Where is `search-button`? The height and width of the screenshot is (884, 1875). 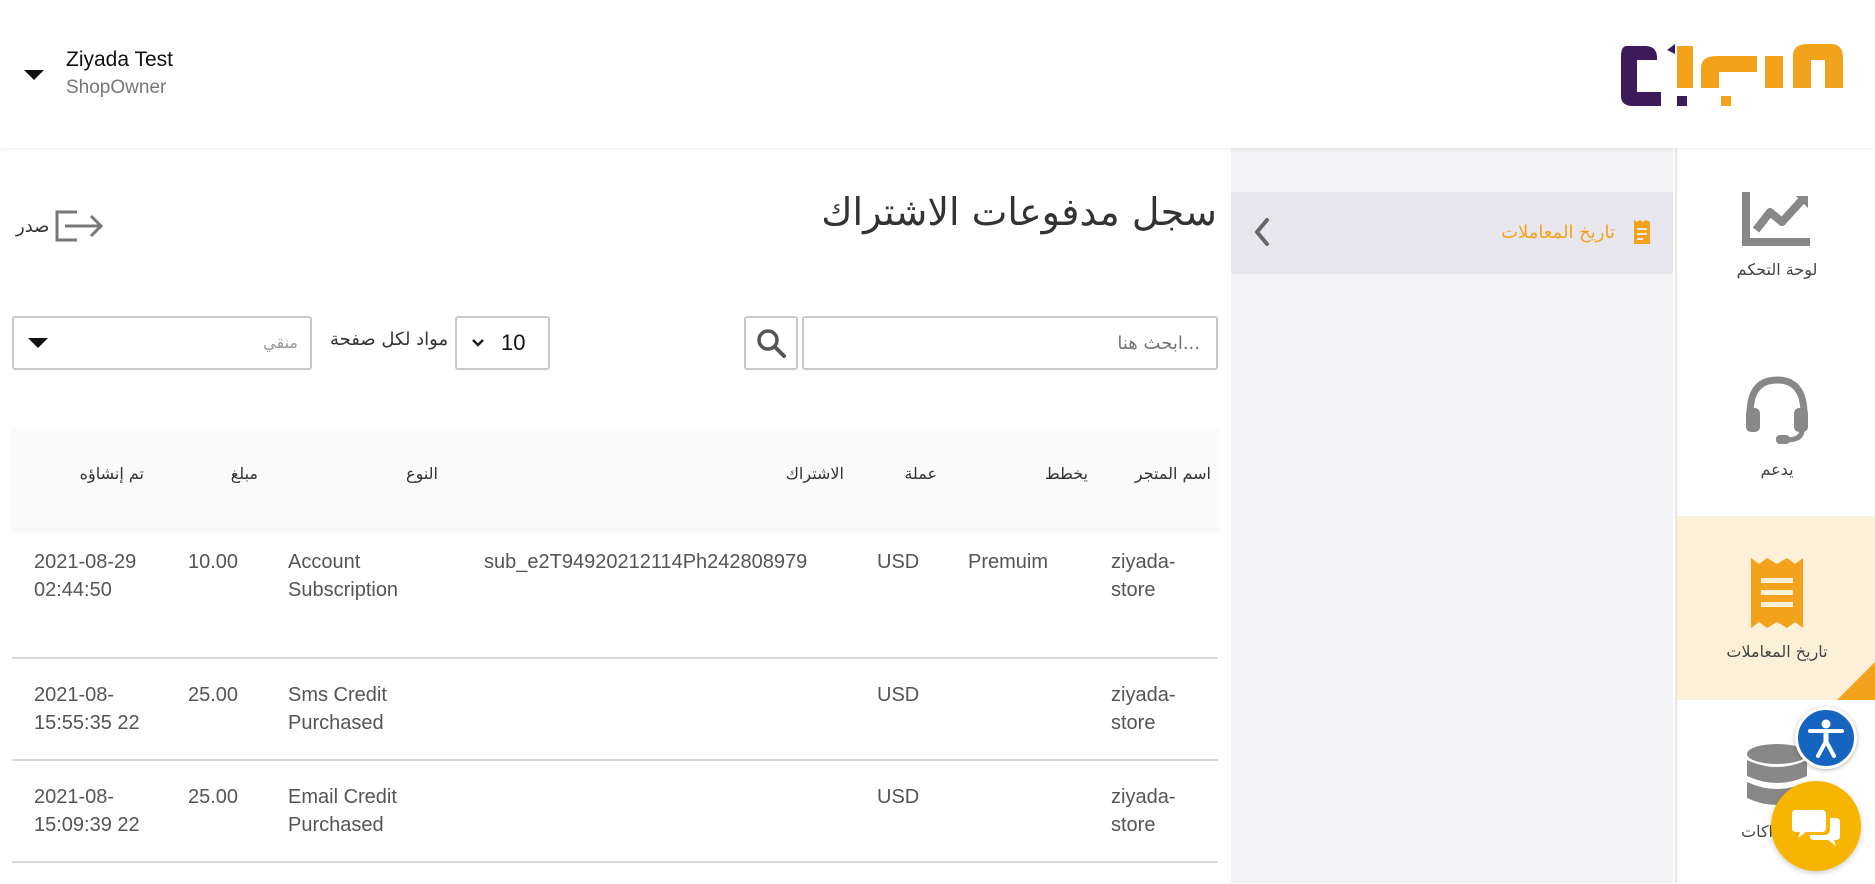 search-button is located at coordinates (771, 343).